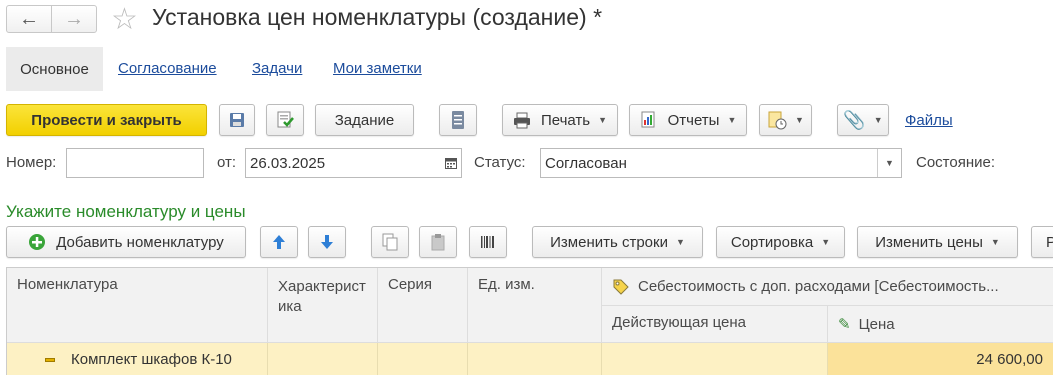 The width and height of the screenshot is (1053, 375). What do you see at coordinates (31, 162) in the screenshot?
I see `number-label: Номер:` at bounding box center [31, 162].